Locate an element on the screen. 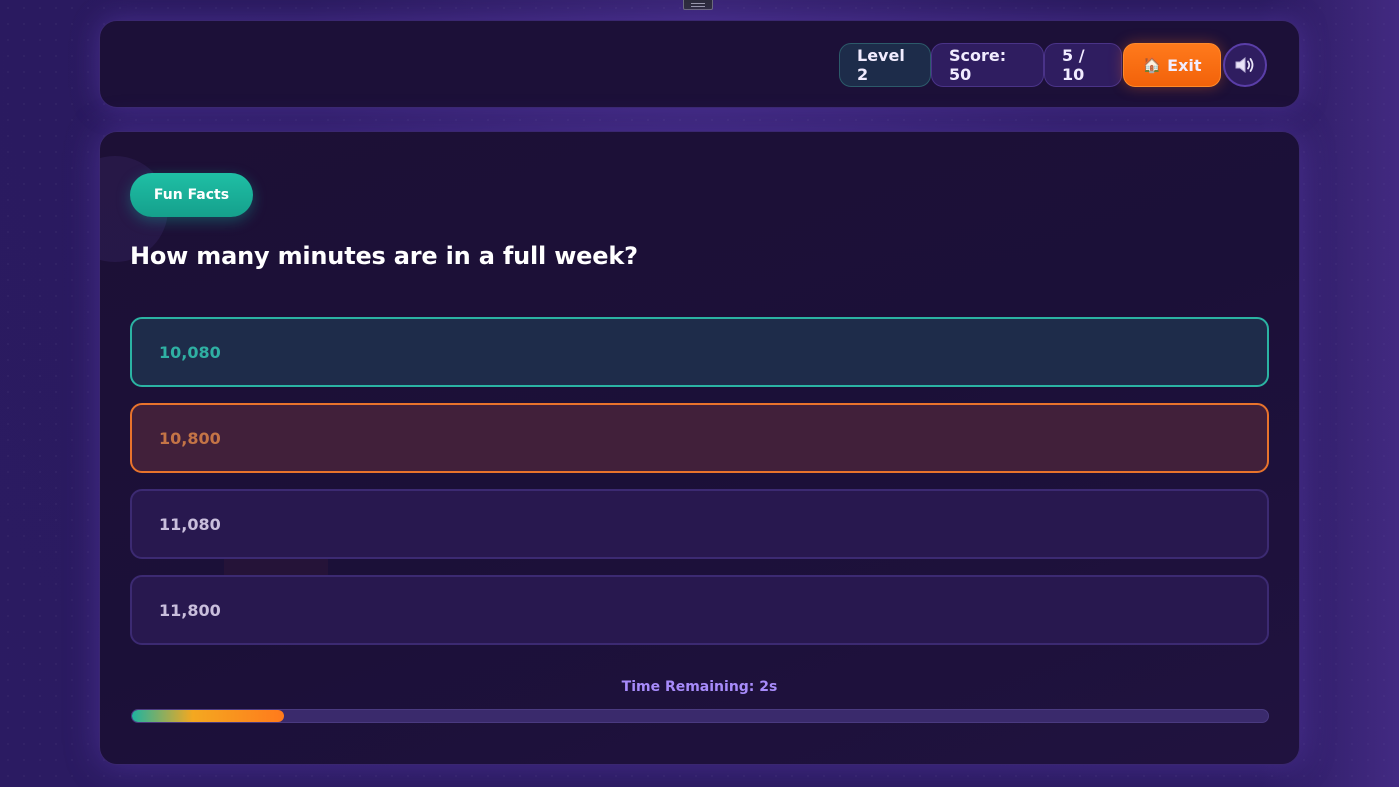 This screenshot has width=1399, height=787. category-badge: Fun Facts is located at coordinates (191, 195).